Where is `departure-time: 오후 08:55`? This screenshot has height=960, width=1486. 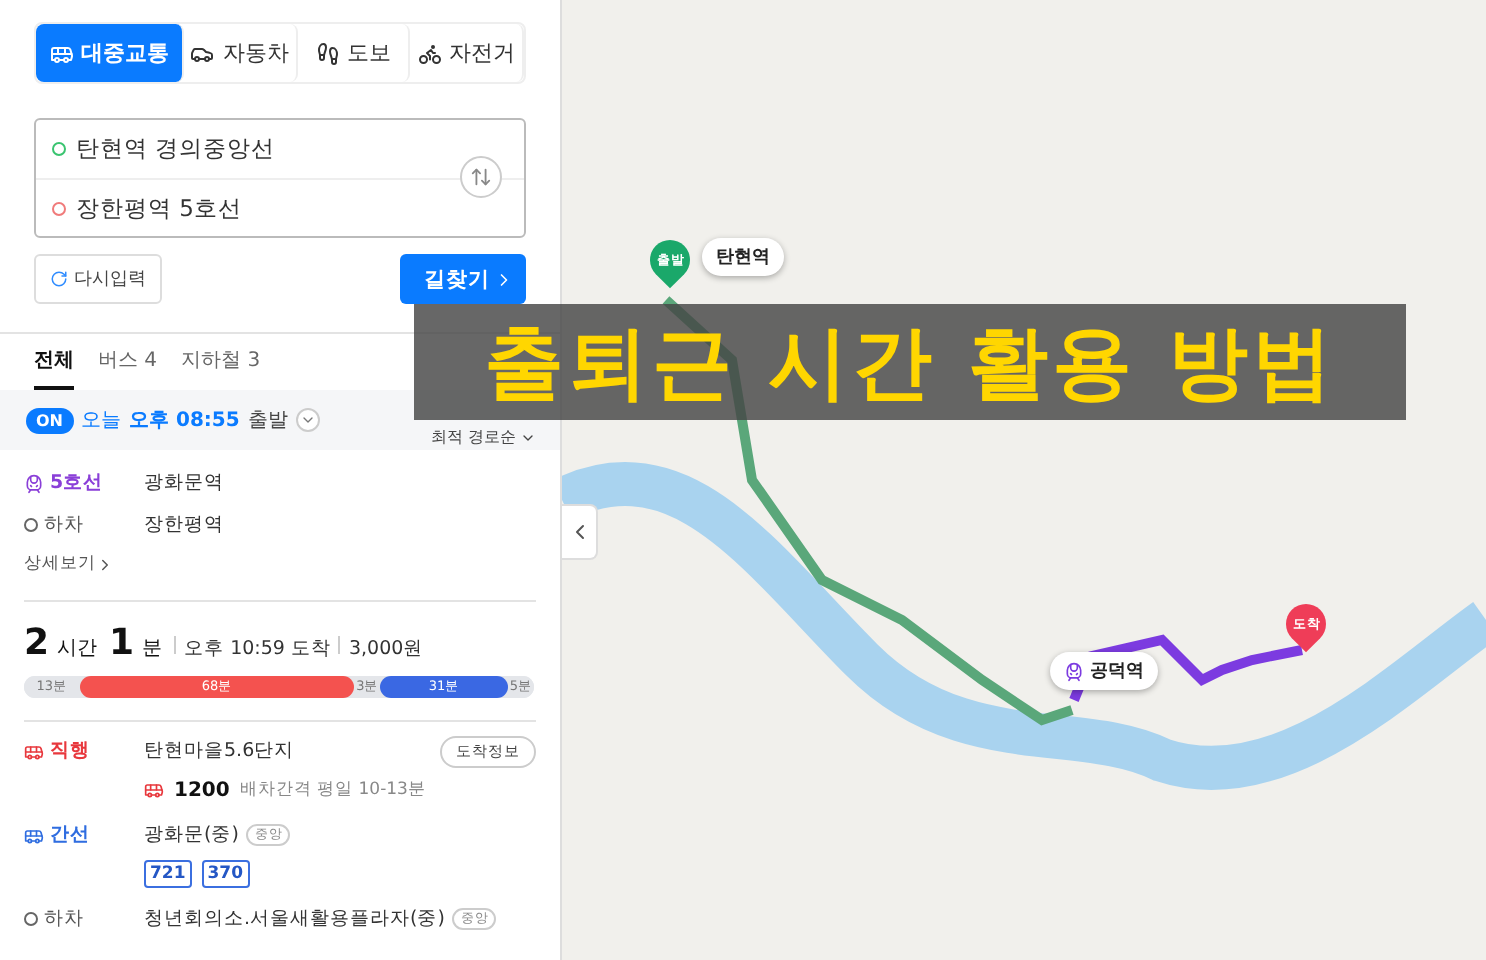 departure-time: 오후 08:55 is located at coordinates (184, 421).